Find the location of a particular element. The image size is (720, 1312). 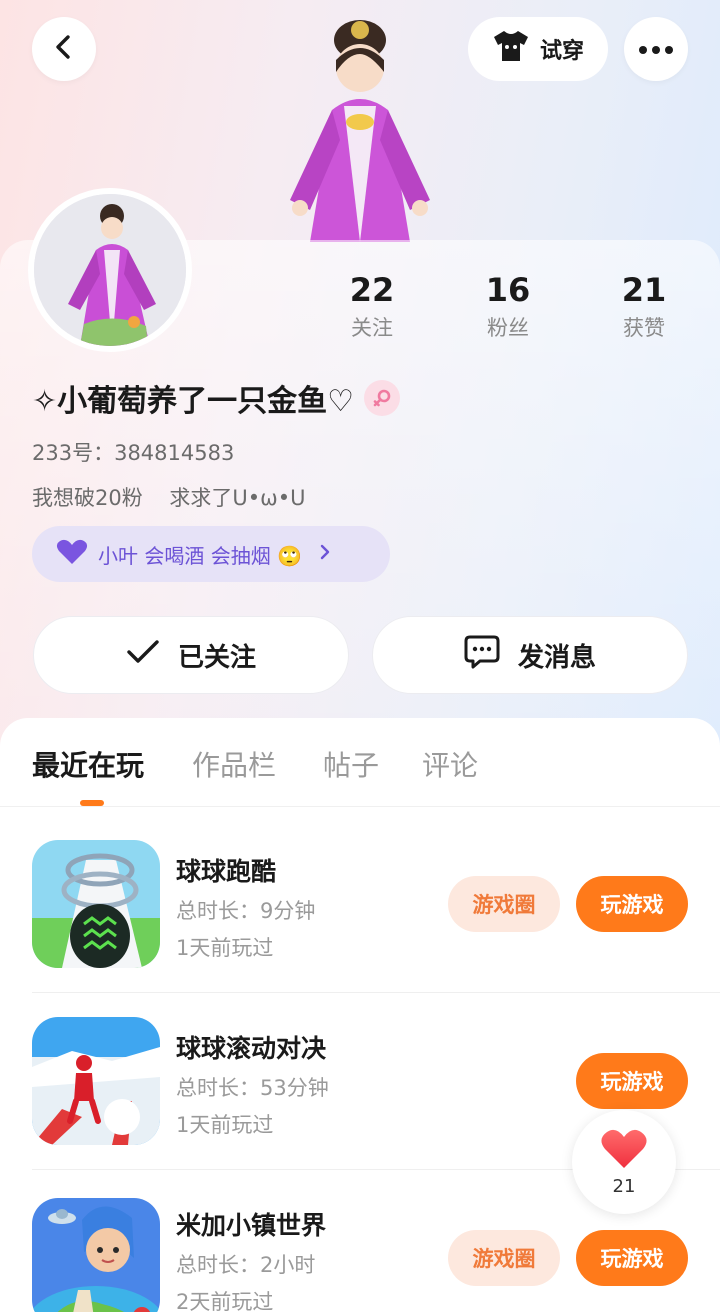

tab-works: 作品栏 is located at coordinates (234, 764).